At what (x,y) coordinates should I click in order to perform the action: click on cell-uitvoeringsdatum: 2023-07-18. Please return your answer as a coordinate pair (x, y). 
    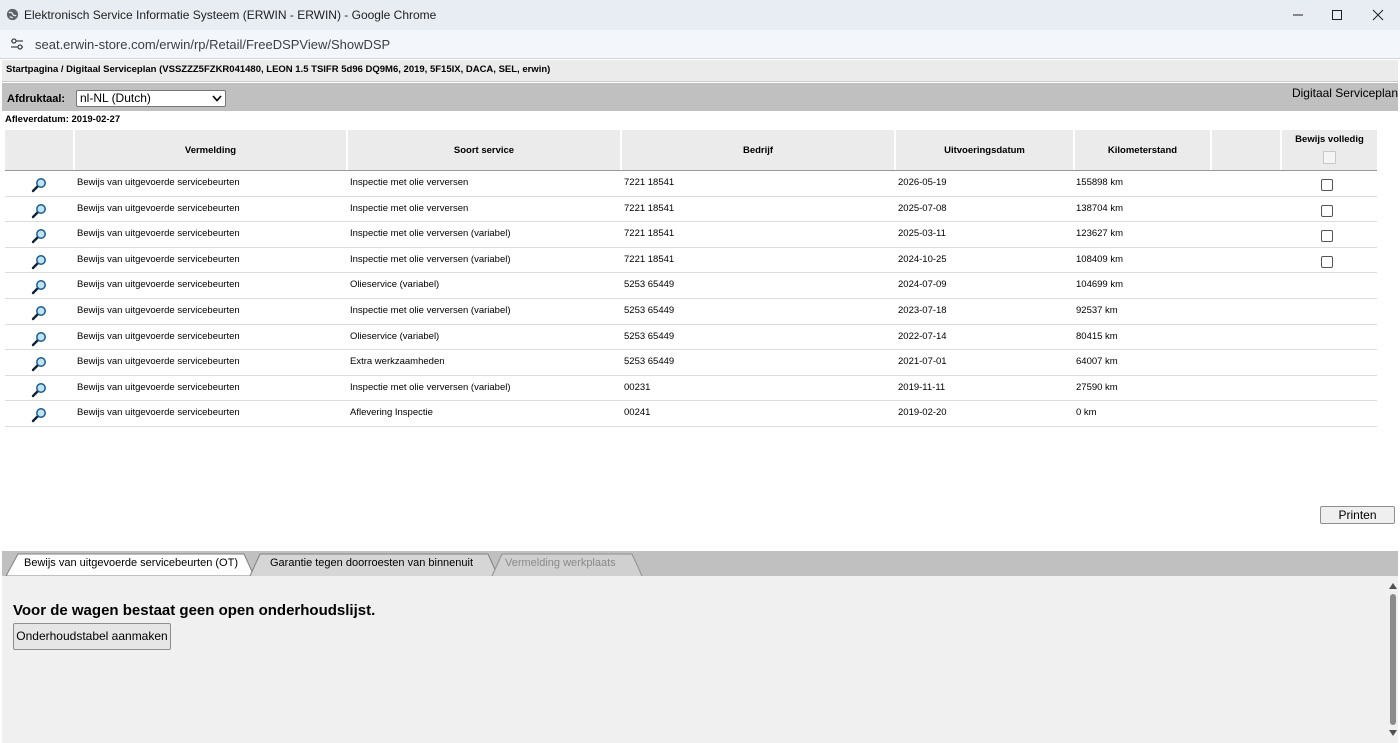
    Looking at the image, I should click on (922, 310).